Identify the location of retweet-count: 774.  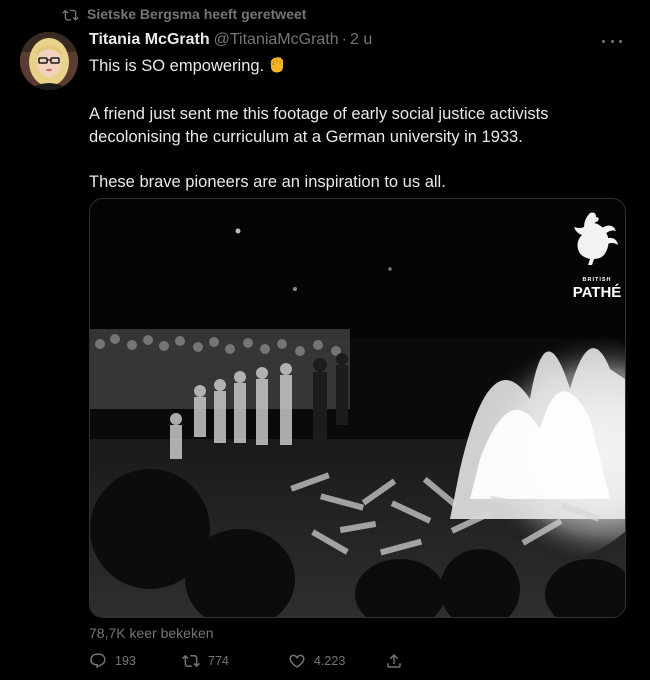
(218, 661).